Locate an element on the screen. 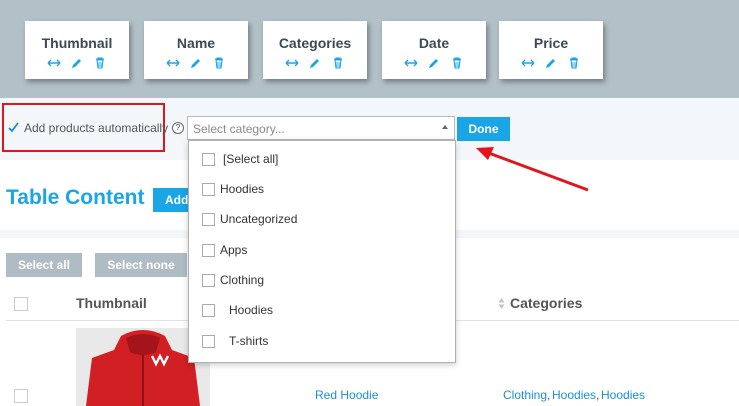  table-content-title: Table Content is located at coordinates (75, 197).